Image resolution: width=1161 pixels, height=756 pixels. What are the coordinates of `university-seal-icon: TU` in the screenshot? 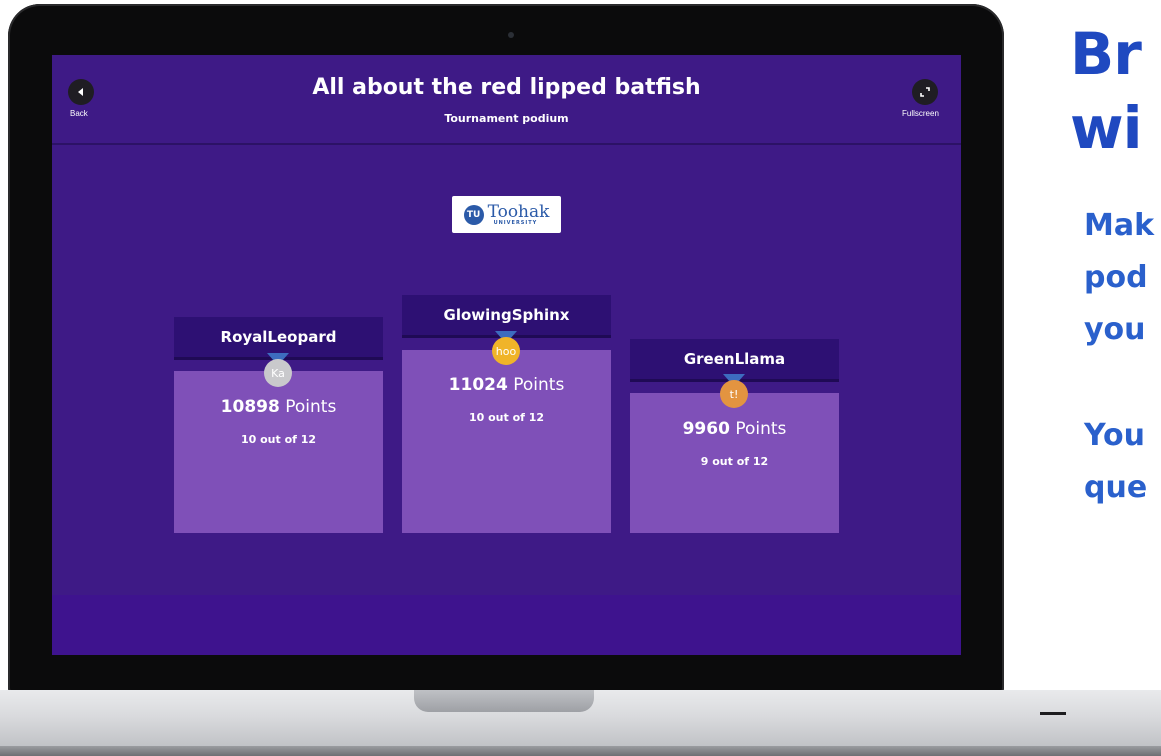 It's located at (473, 214).